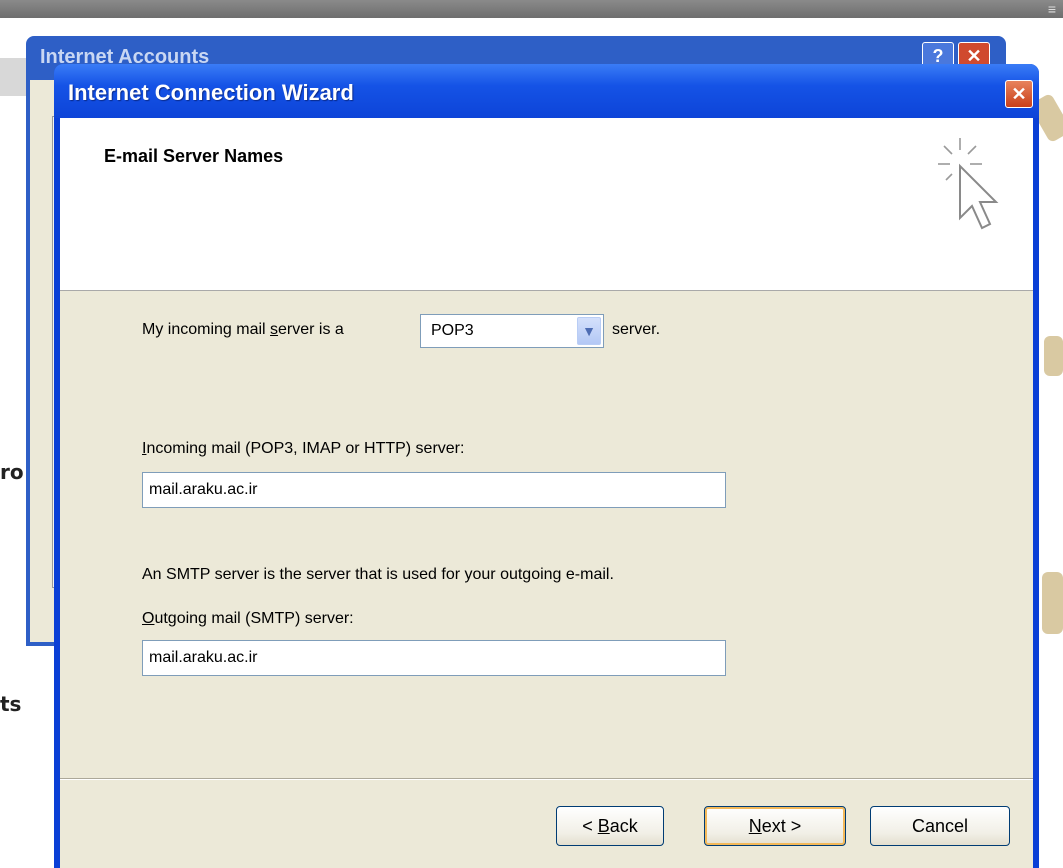 The image size is (1063, 868). What do you see at coordinates (14, 77) in the screenshot?
I see `underlying-panel` at bounding box center [14, 77].